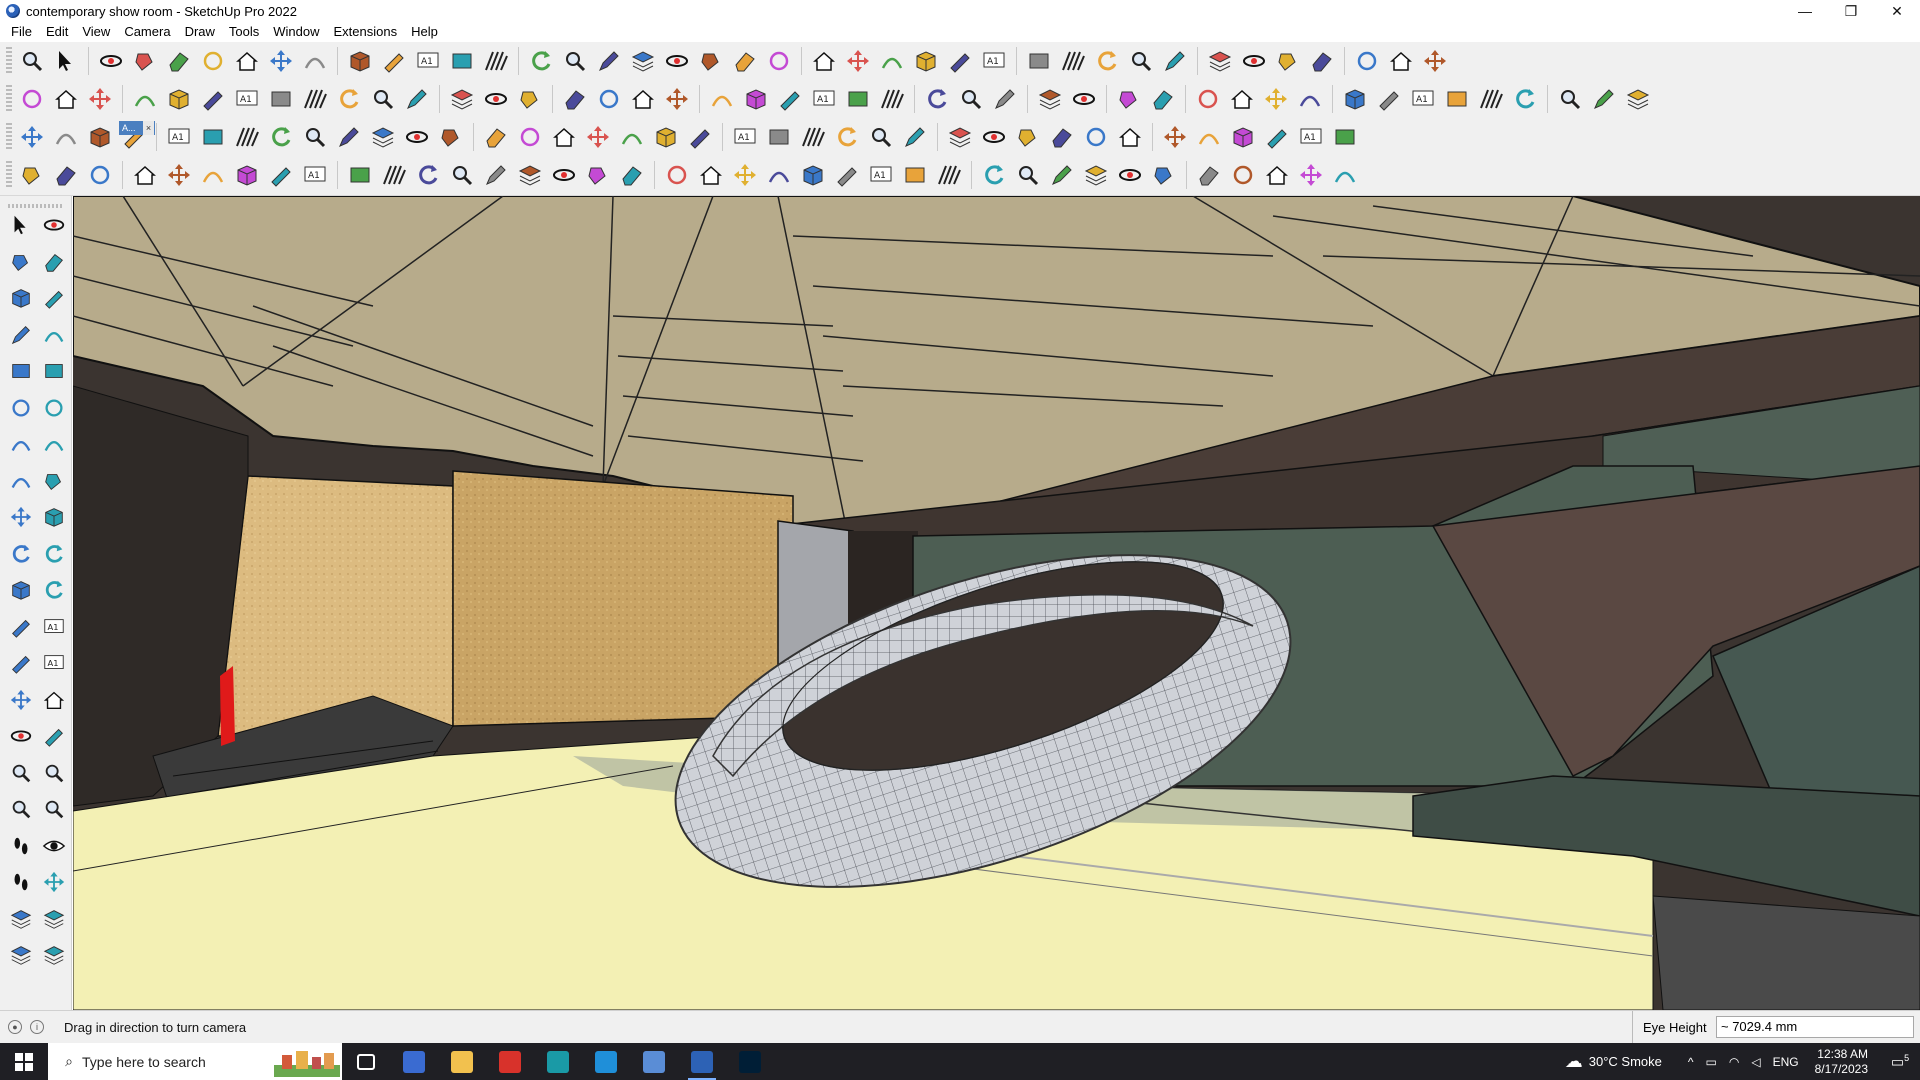  Describe the element at coordinates (244, 32) in the screenshot. I see `menu-tools: Tools` at that location.